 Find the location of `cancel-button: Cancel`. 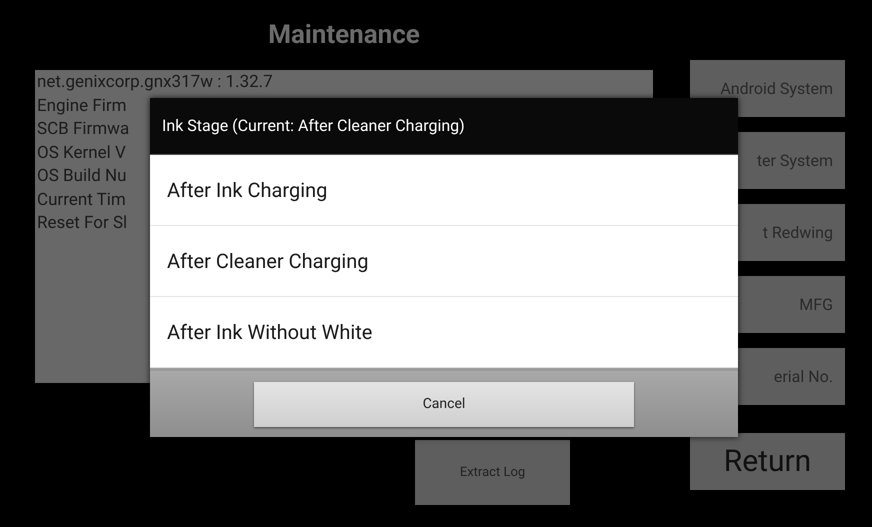

cancel-button: Cancel is located at coordinates (444, 404).